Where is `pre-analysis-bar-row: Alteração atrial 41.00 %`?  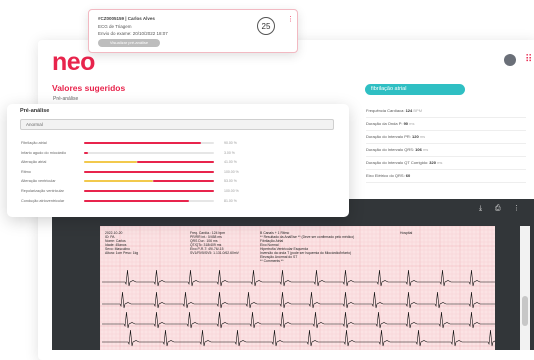
pre-analysis-bar-row: Alteração atrial 41.00 % is located at coordinates (175, 162).